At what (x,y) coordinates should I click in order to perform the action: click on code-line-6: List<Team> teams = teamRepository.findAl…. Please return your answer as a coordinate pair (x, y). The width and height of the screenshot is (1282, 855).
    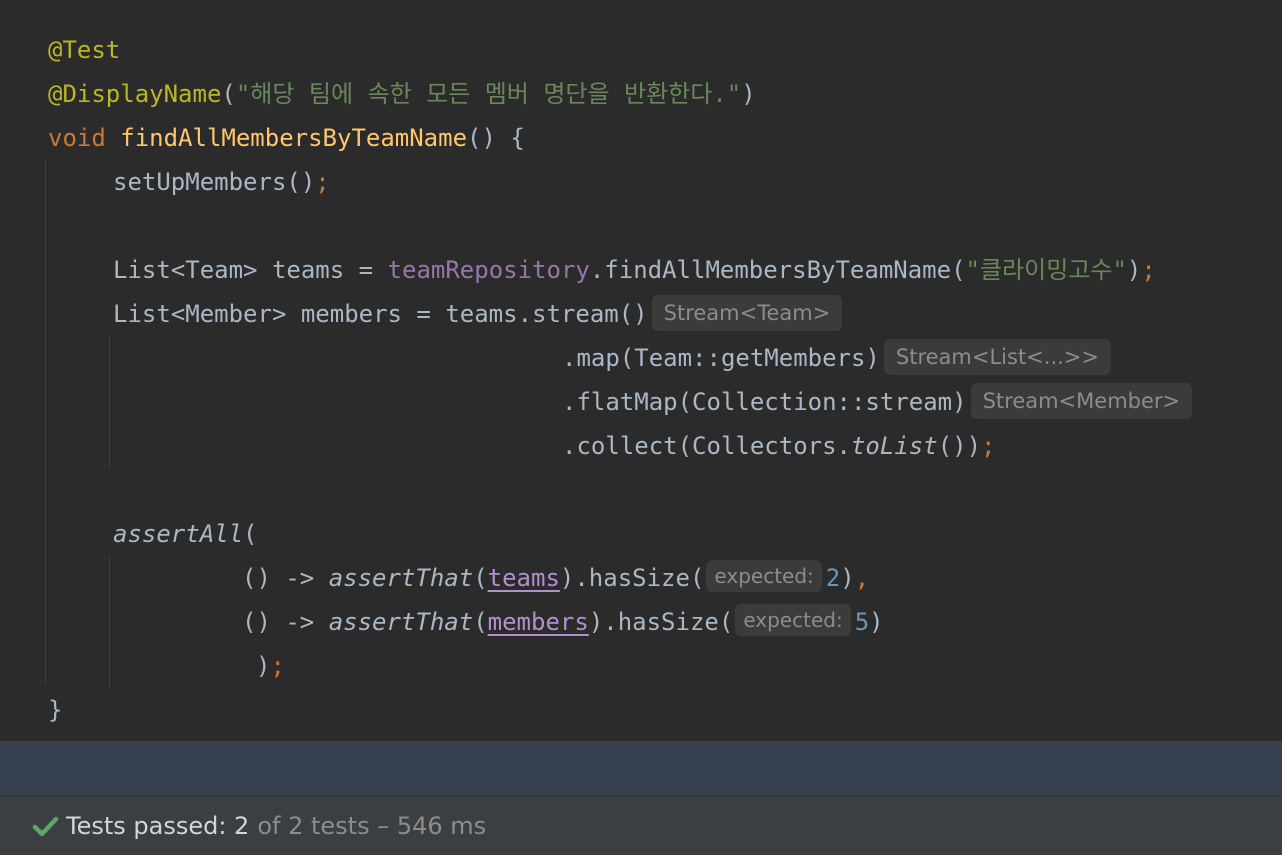
    Looking at the image, I should click on (634, 270).